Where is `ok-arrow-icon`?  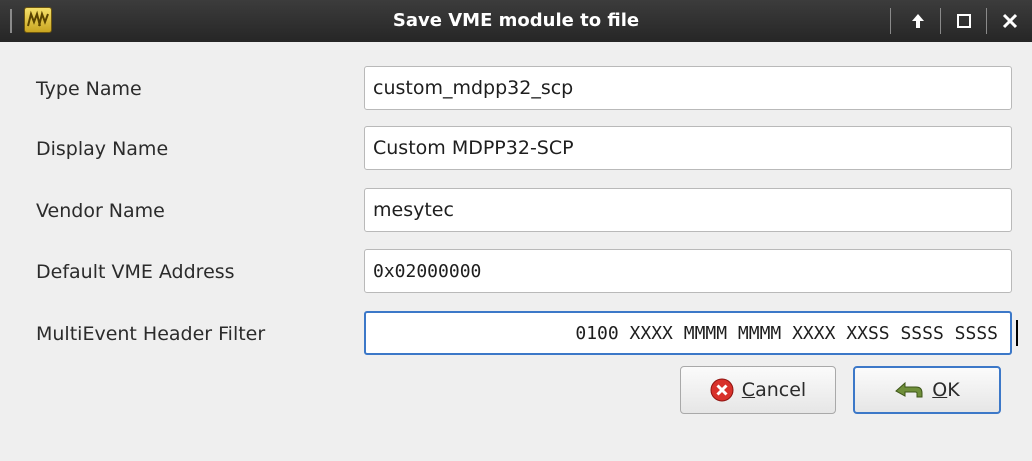 ok-arrow-icon is located at coordinates (909, 389).